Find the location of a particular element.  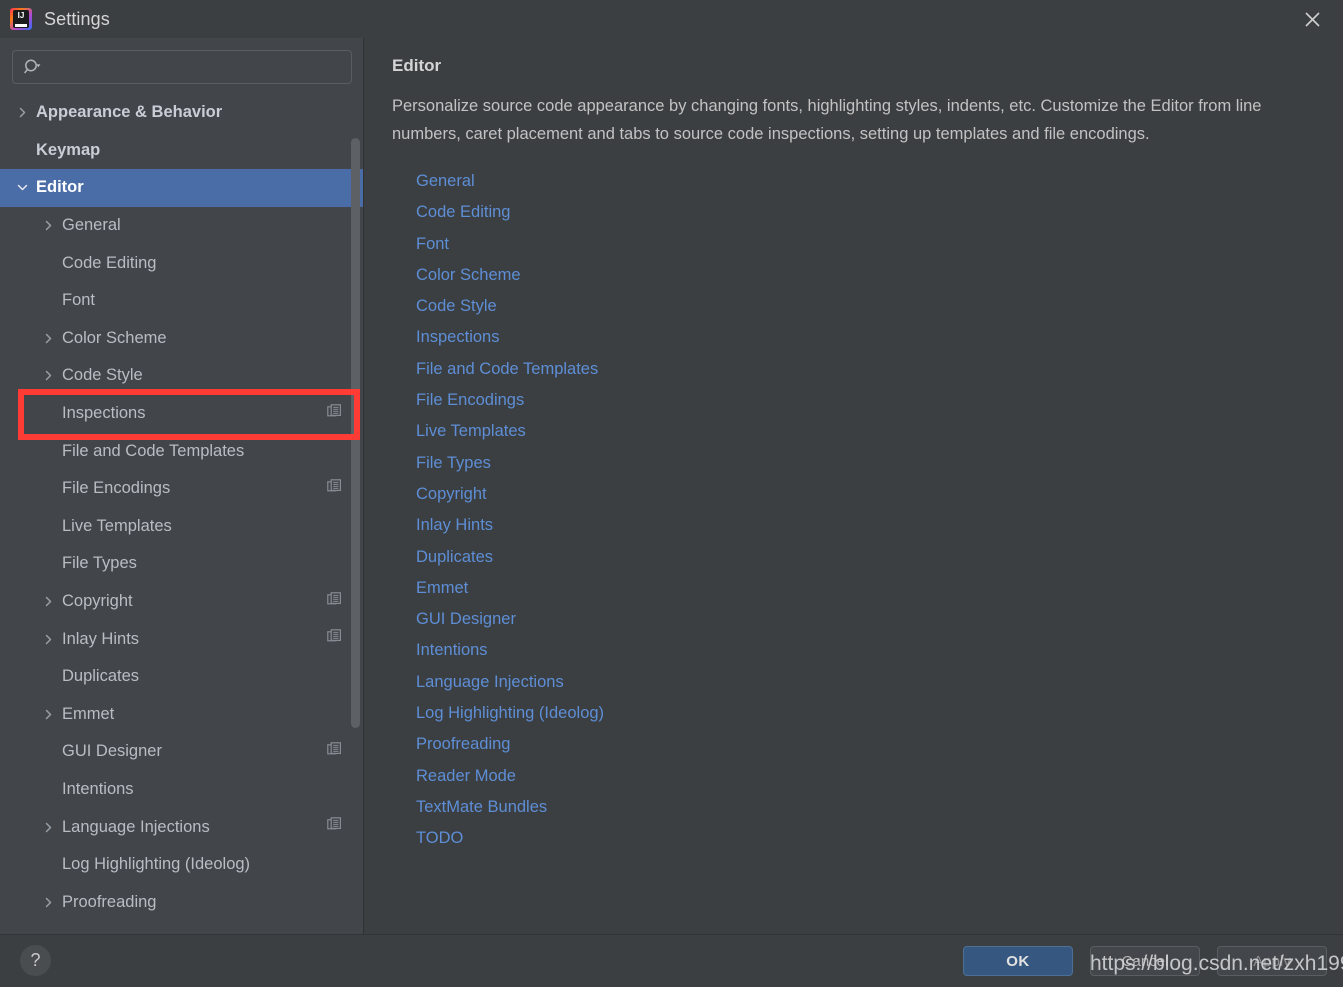

sidebar-item-file-types: File Types is located at coordinates (182, 564).